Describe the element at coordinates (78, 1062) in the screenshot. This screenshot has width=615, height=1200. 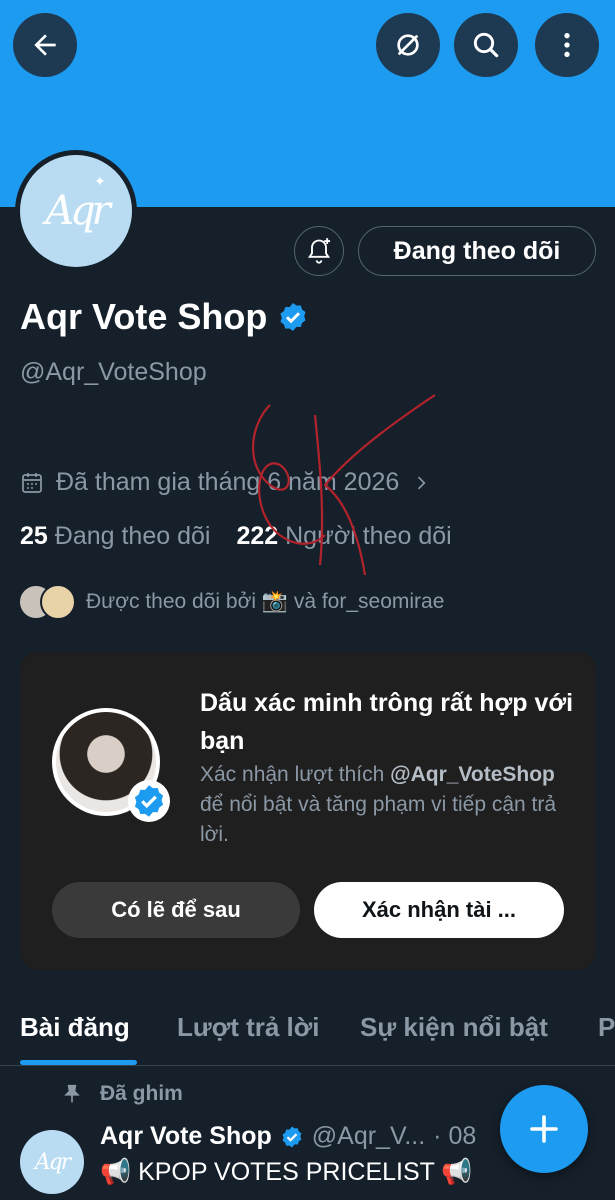
I see `active-tab-indicator` at that location.